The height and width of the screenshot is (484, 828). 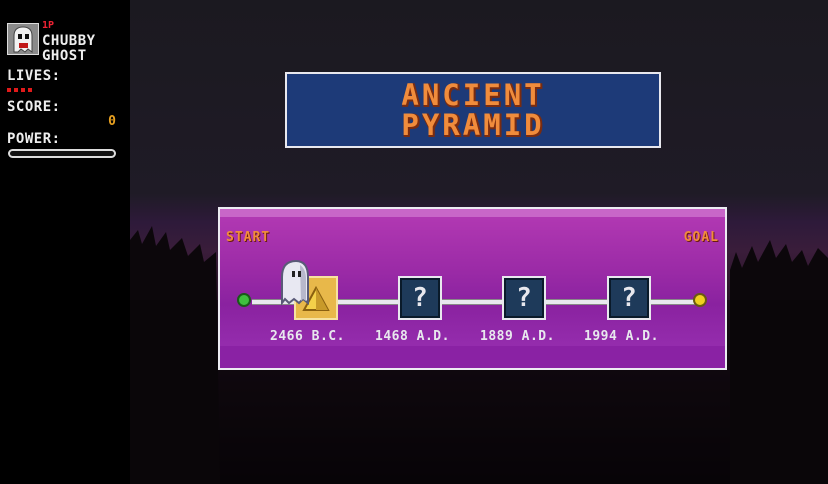 What do you see at coordinates (48, 25) in the screenshot?
I see `player-tag: 1P` at bounding box center [48, 25].